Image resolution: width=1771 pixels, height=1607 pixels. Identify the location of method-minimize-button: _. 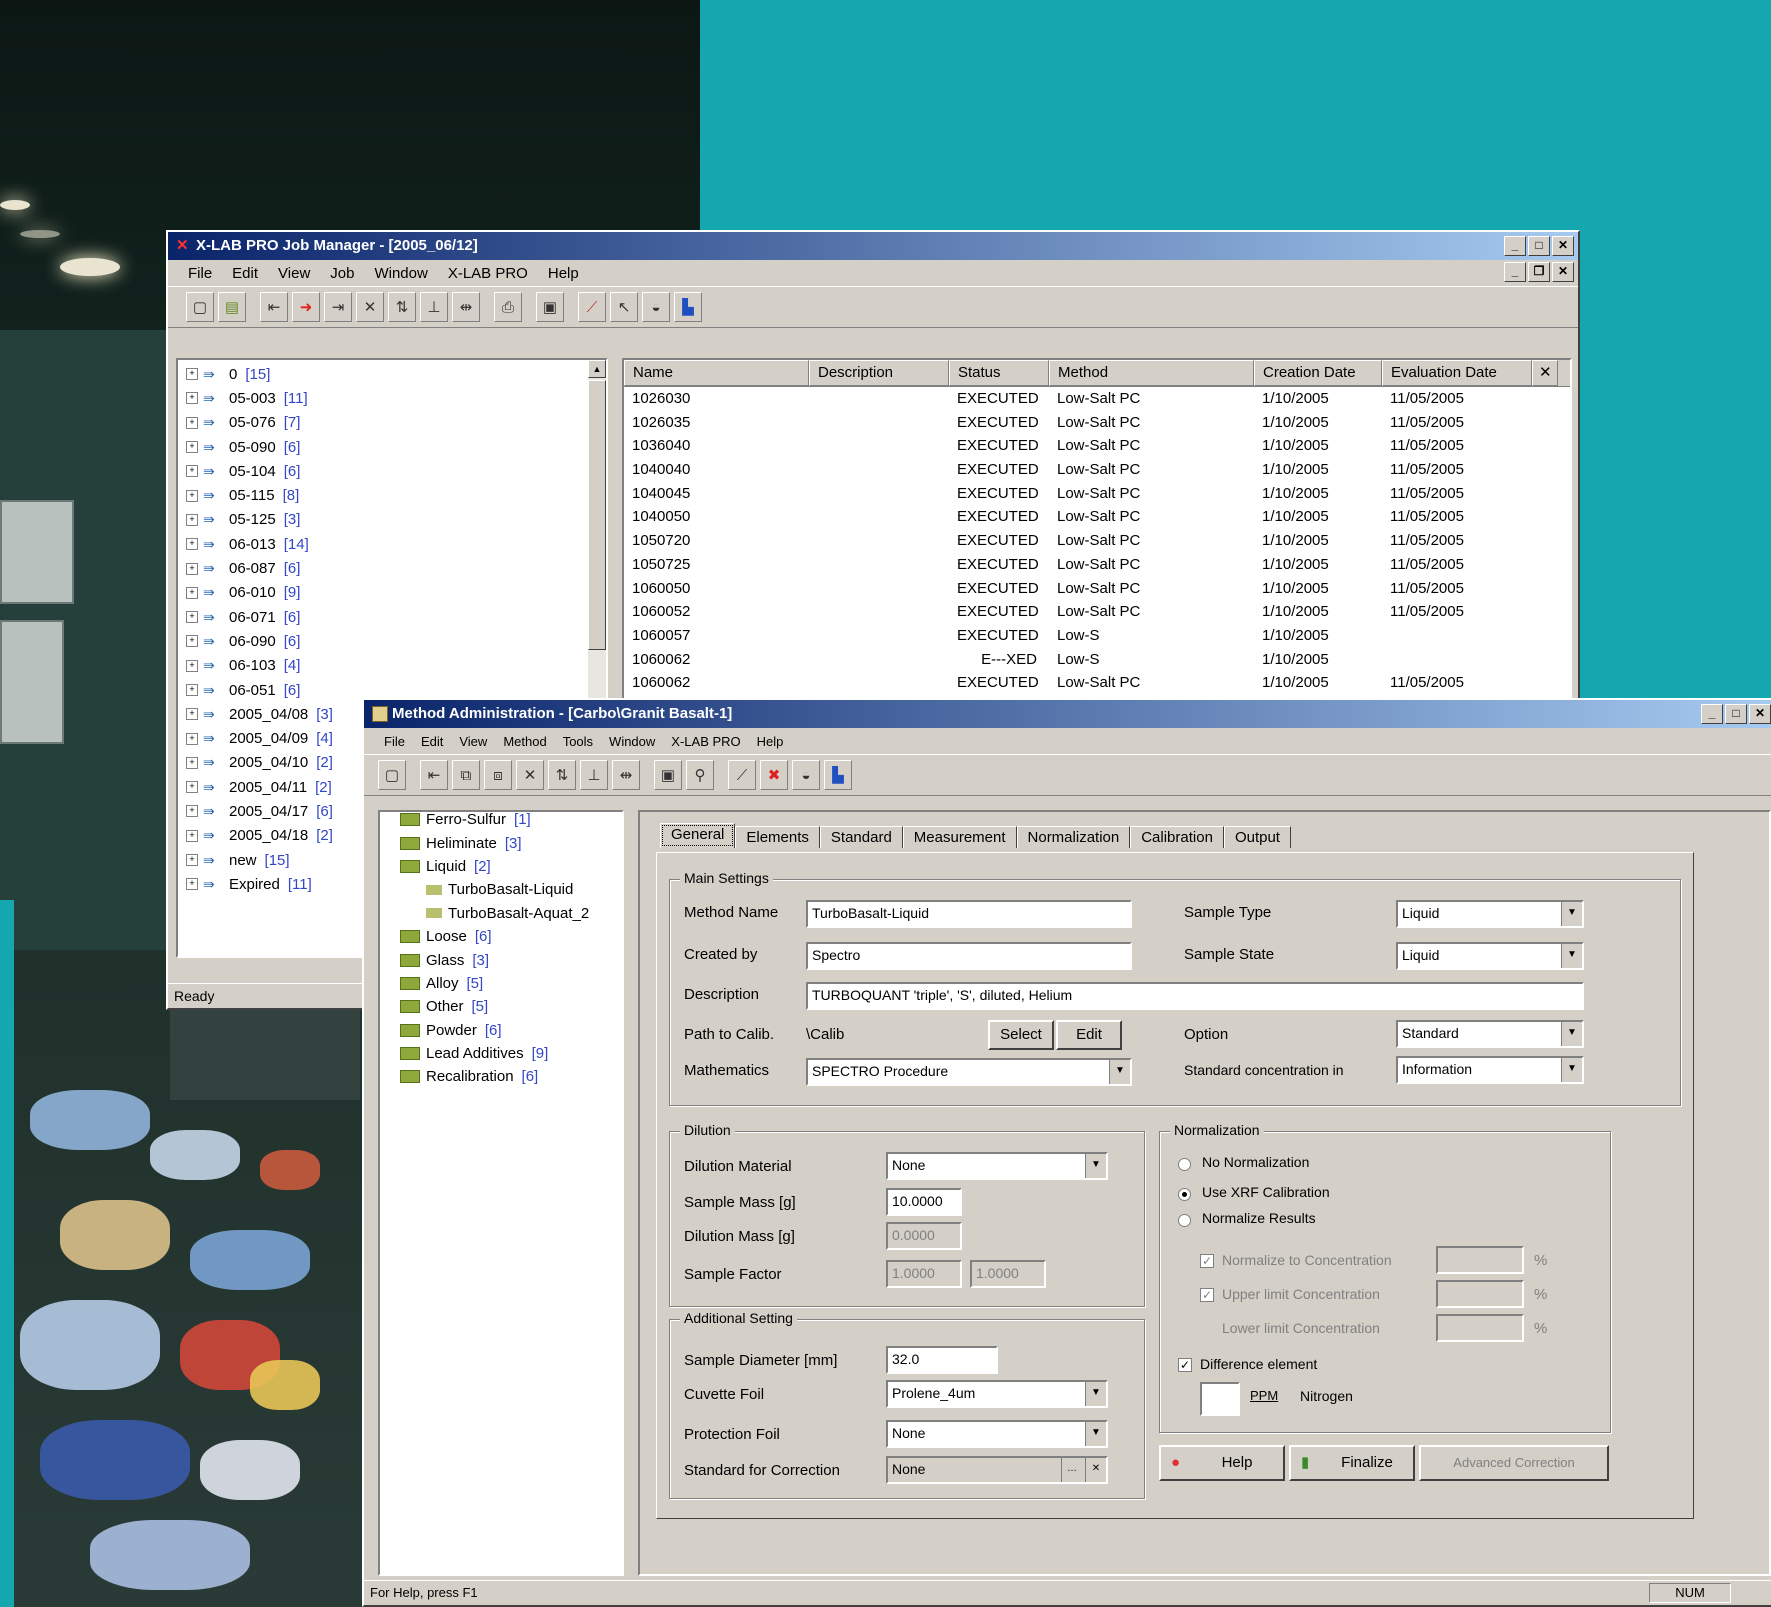
(1712, 714).